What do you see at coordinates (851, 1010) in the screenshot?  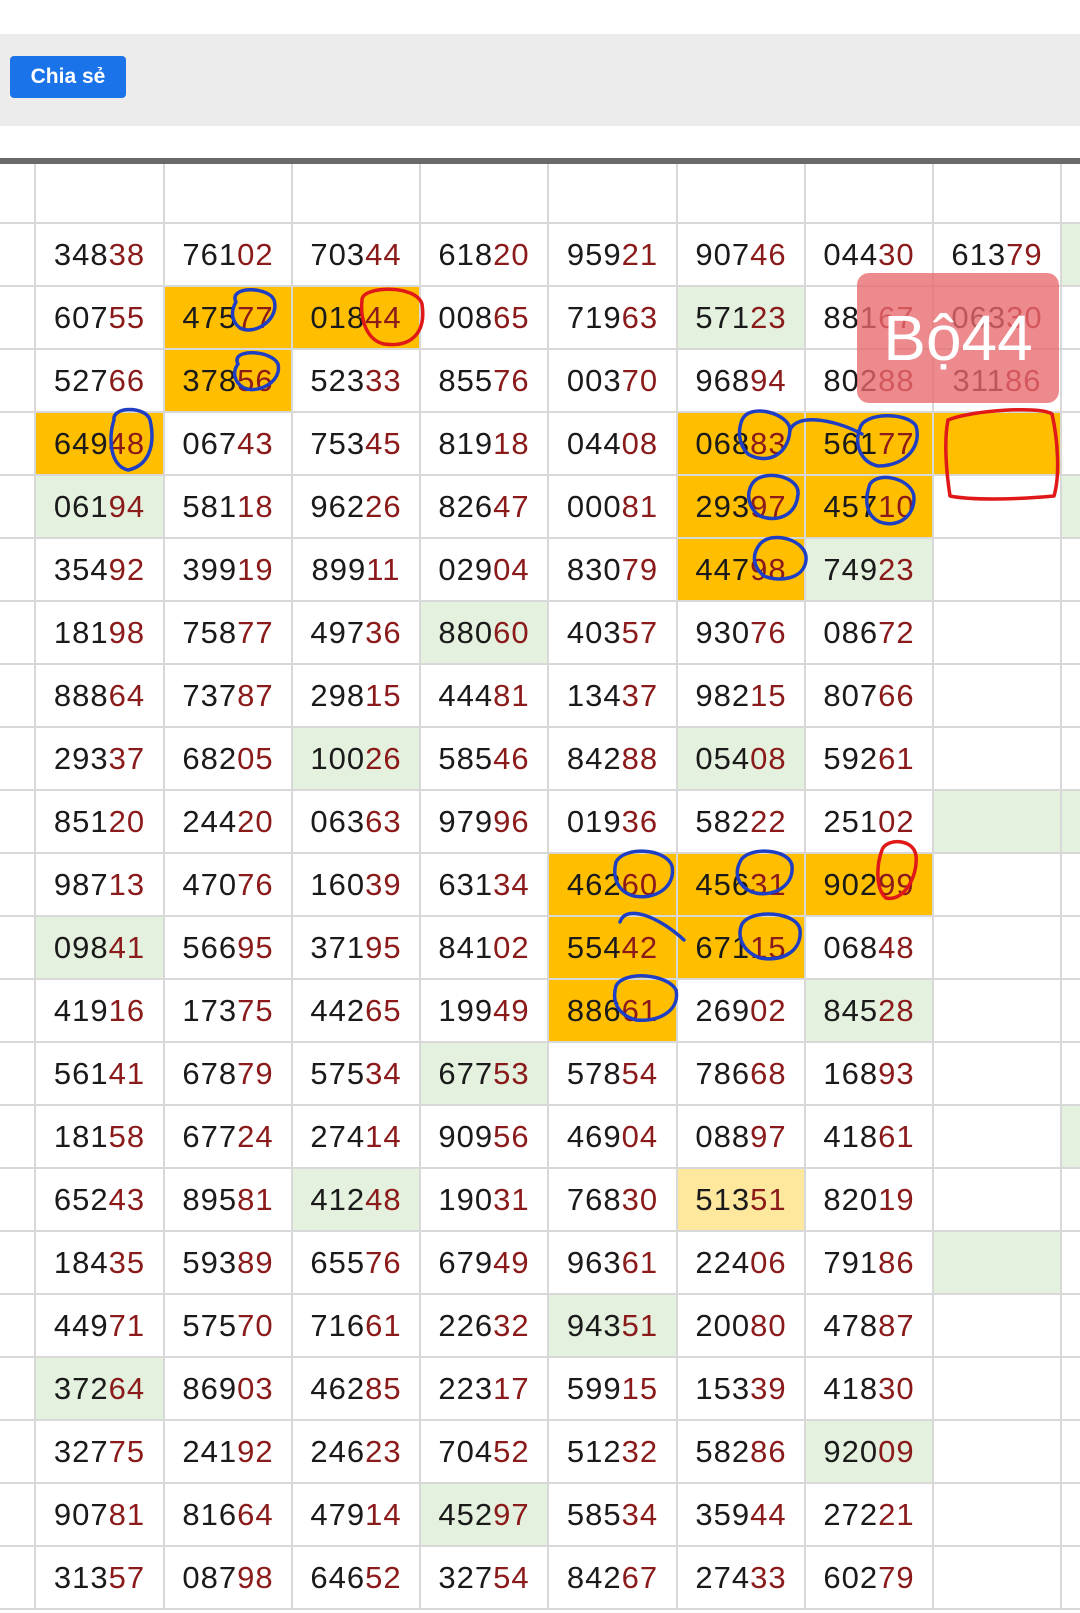 I see `number-head: 845` at bounding box center [851, 1010].